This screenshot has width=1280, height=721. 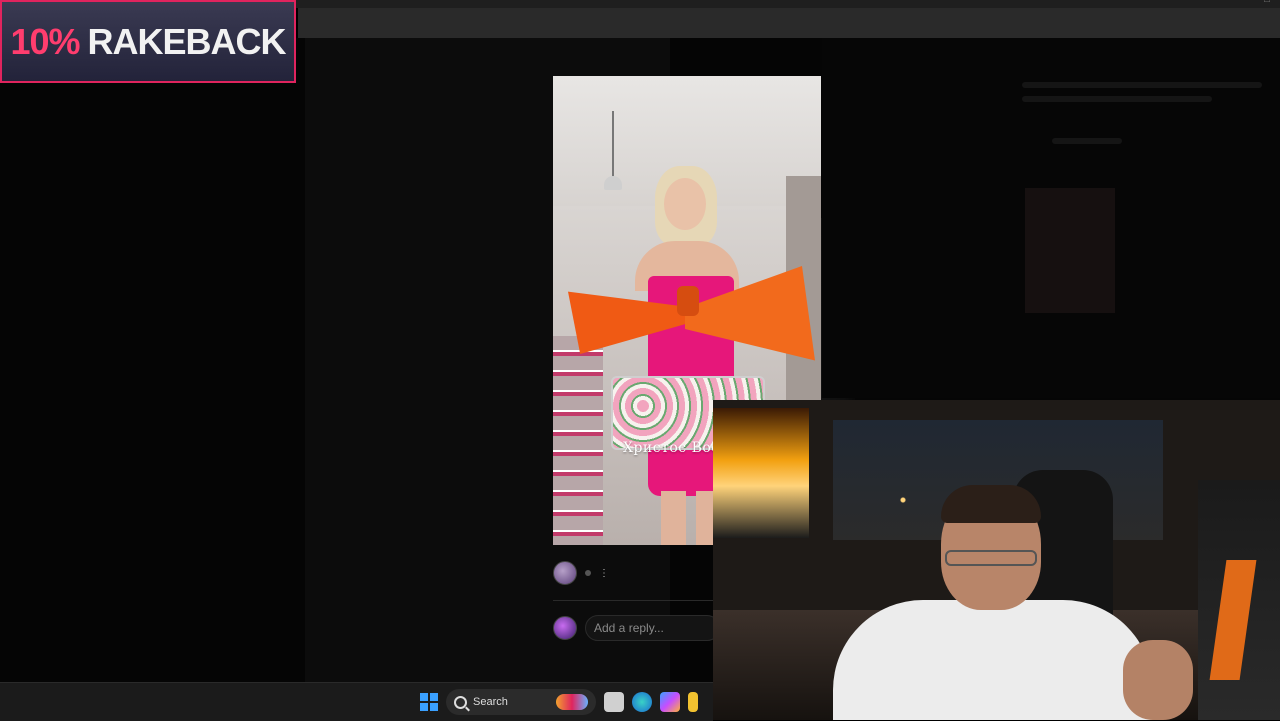 What do you see at coordinates (588, 573) in the screenshot?
I see `status-dot` at bounding box center [588, 573].